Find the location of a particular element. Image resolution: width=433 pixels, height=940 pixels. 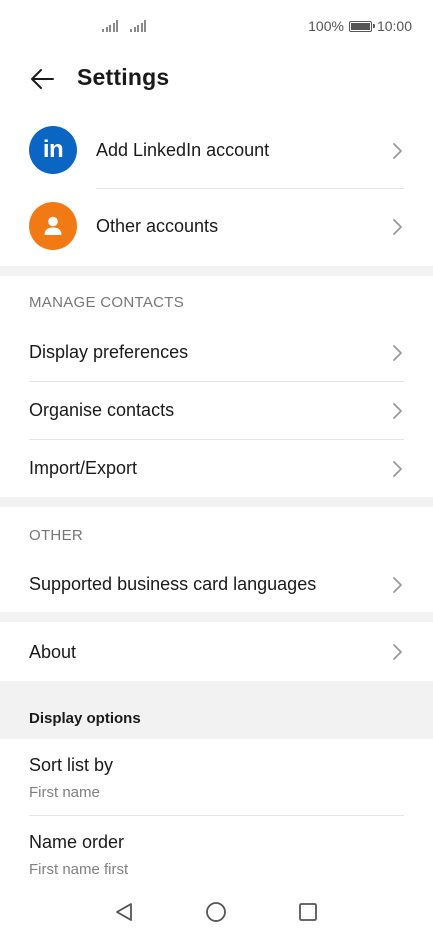

add-linkedin-account-item: in Add LinkedIn account is located at coordinates (216, 151).